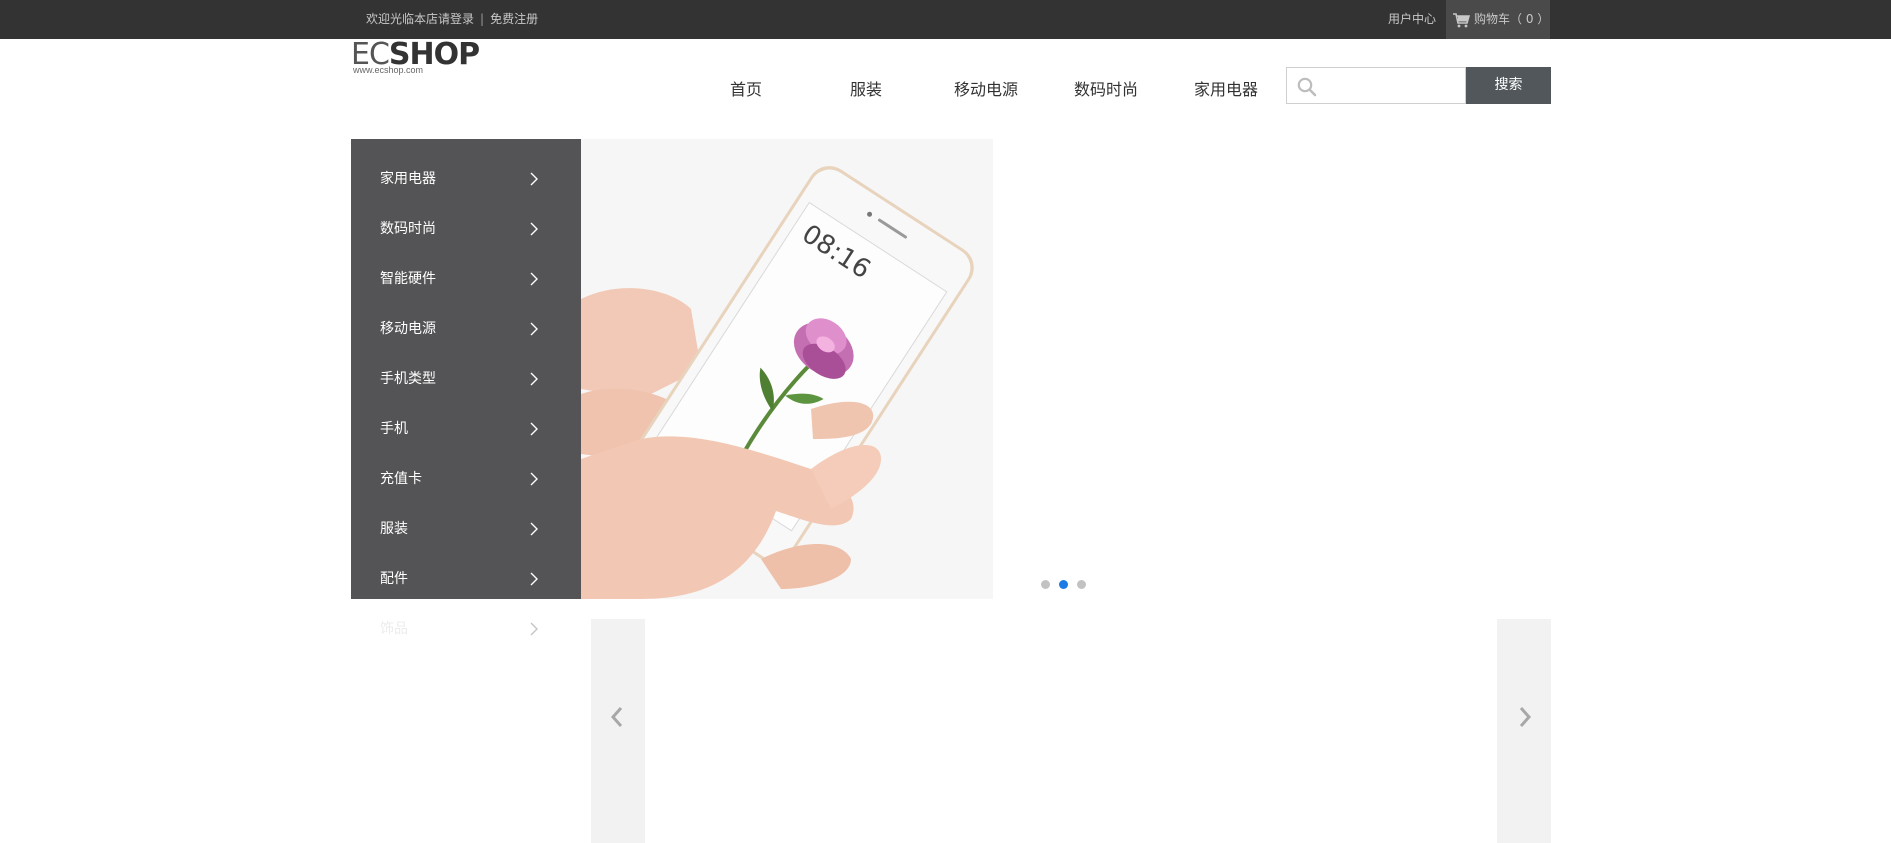 The height and width of the screenshot is (843, 1891). I want to click on carousel-prev-button, so click(618, 731).